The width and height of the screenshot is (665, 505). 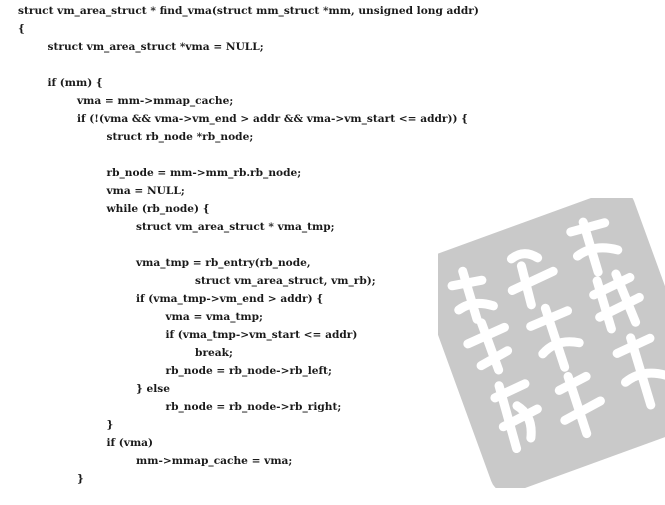 What do you see at coordinates (60, 83) in the screenshot?
I see `code-line: if (mm) {` at bounding box center [60, 83].